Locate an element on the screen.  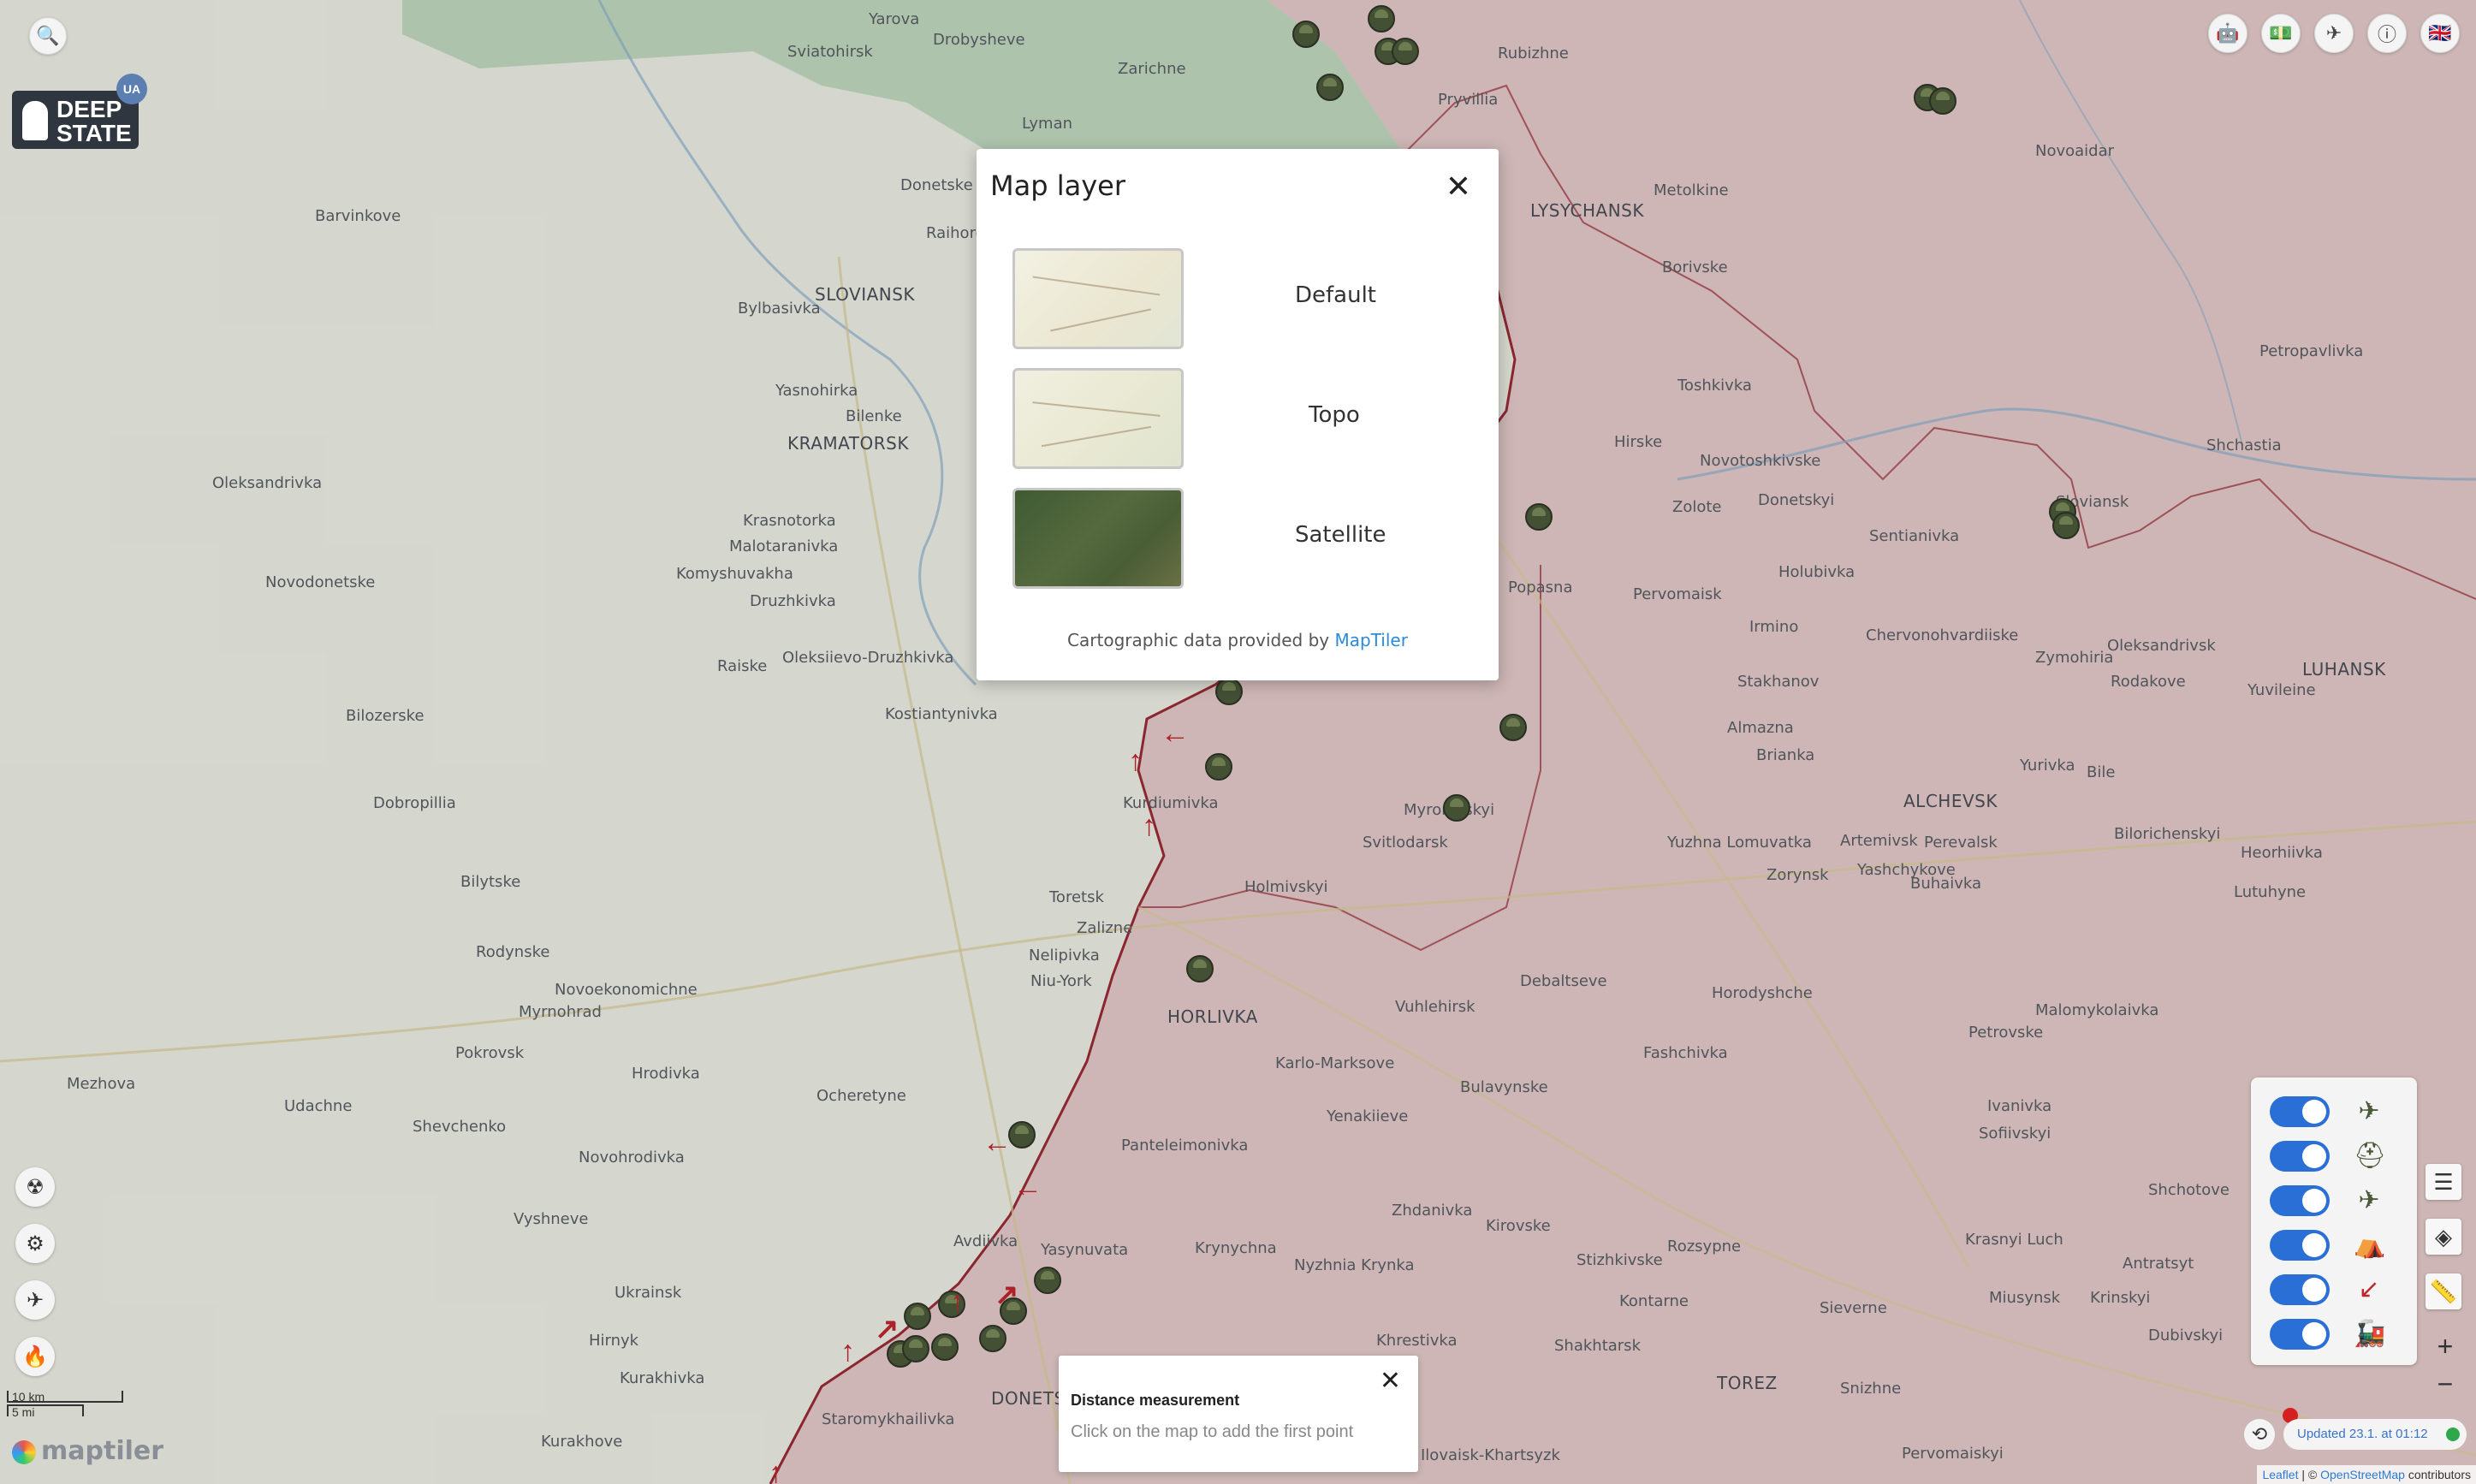
maptiler-logo-icon is located at coordinates (24, 1452).